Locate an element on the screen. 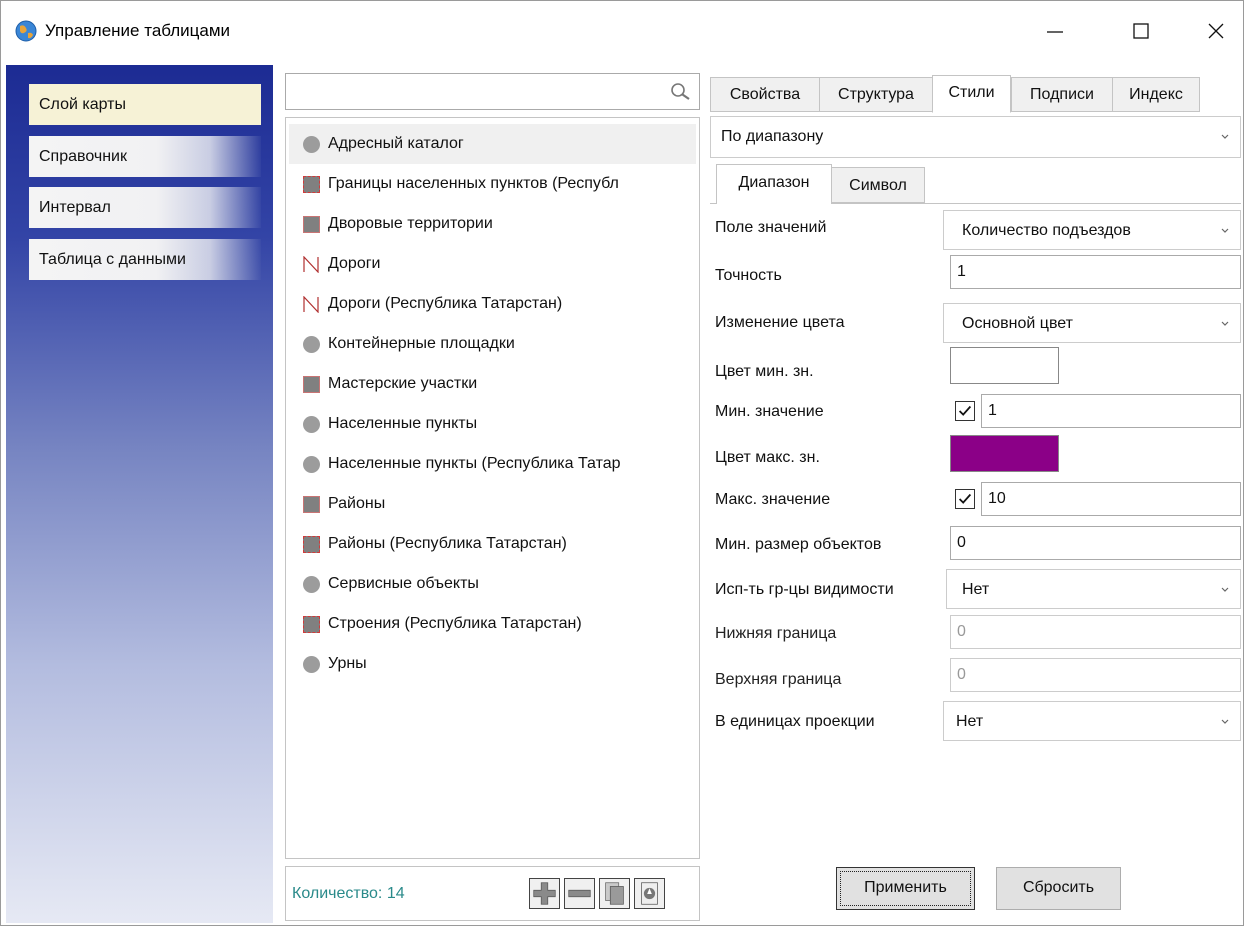  max-color-label: Цвет макс. зн. is located at coordinates (767, 457).